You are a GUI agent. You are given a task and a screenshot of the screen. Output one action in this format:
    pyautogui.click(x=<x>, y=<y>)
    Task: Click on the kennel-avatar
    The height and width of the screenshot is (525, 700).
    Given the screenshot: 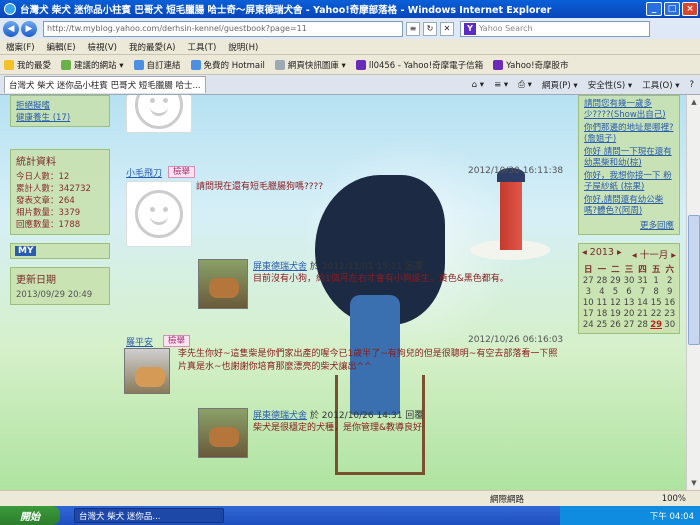 What is the action you would take?
    pyautogui.click(x=223, y=433)
    